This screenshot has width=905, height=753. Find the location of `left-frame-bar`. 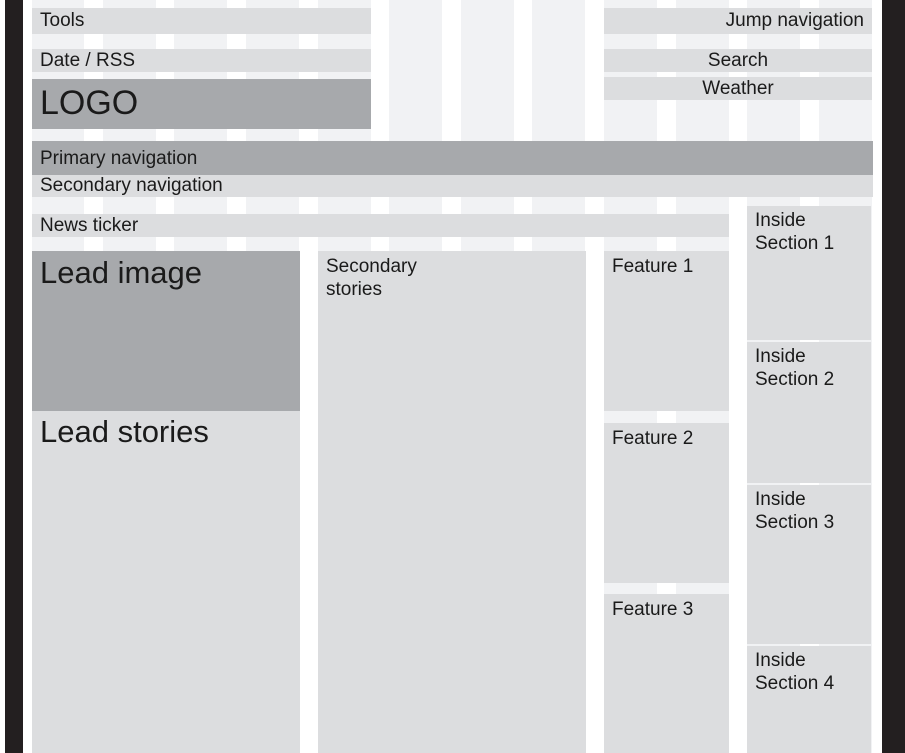

left-frame-bar is located at coordinates (14, 376).